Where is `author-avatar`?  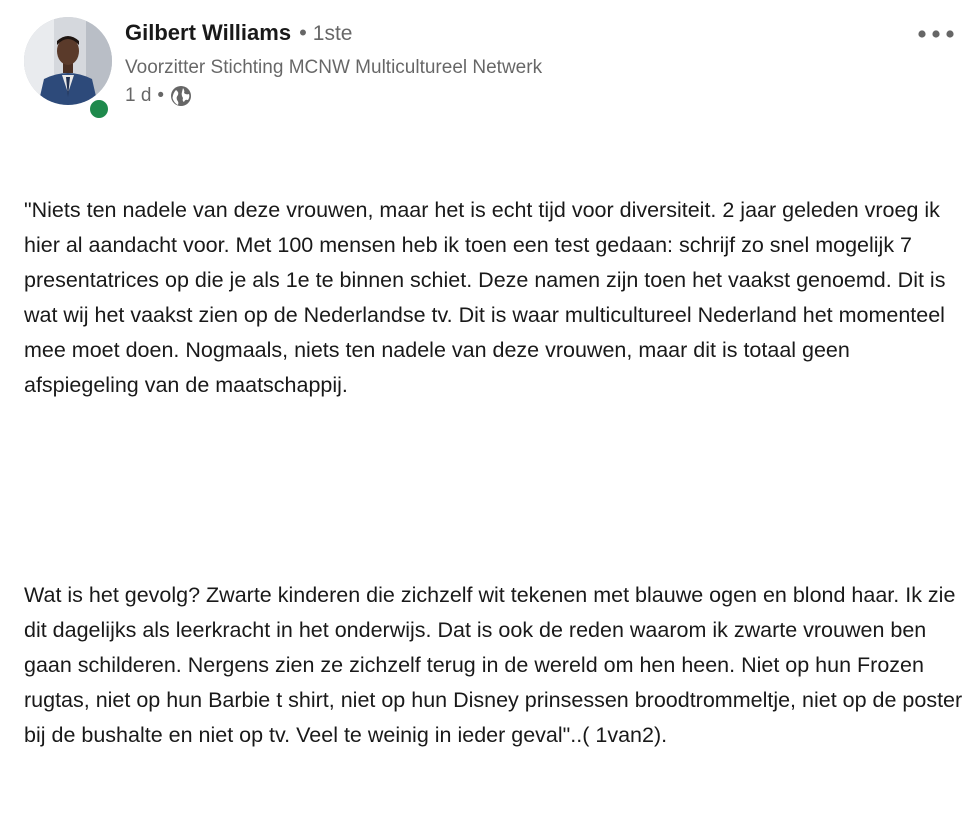
author-avatar is located at coordinates (68, 69).